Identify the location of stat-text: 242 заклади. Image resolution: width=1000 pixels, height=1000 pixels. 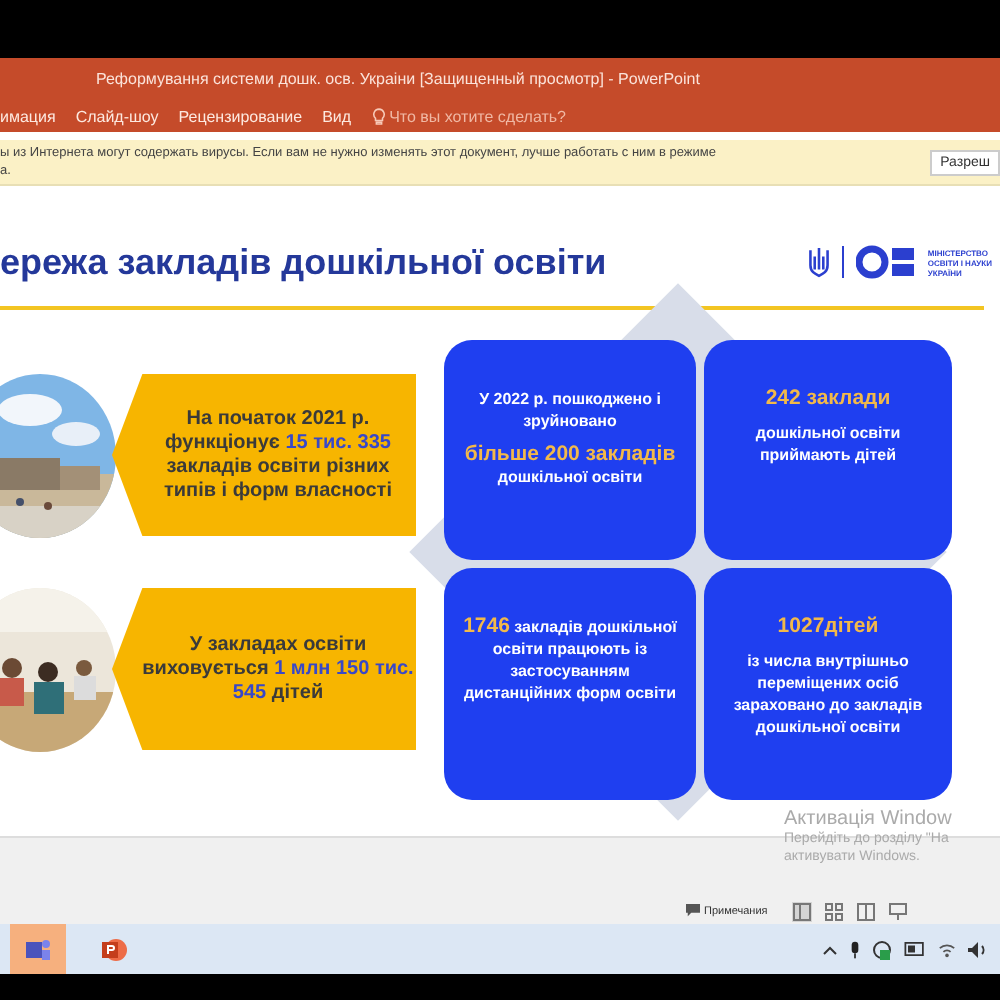
(828, 399).